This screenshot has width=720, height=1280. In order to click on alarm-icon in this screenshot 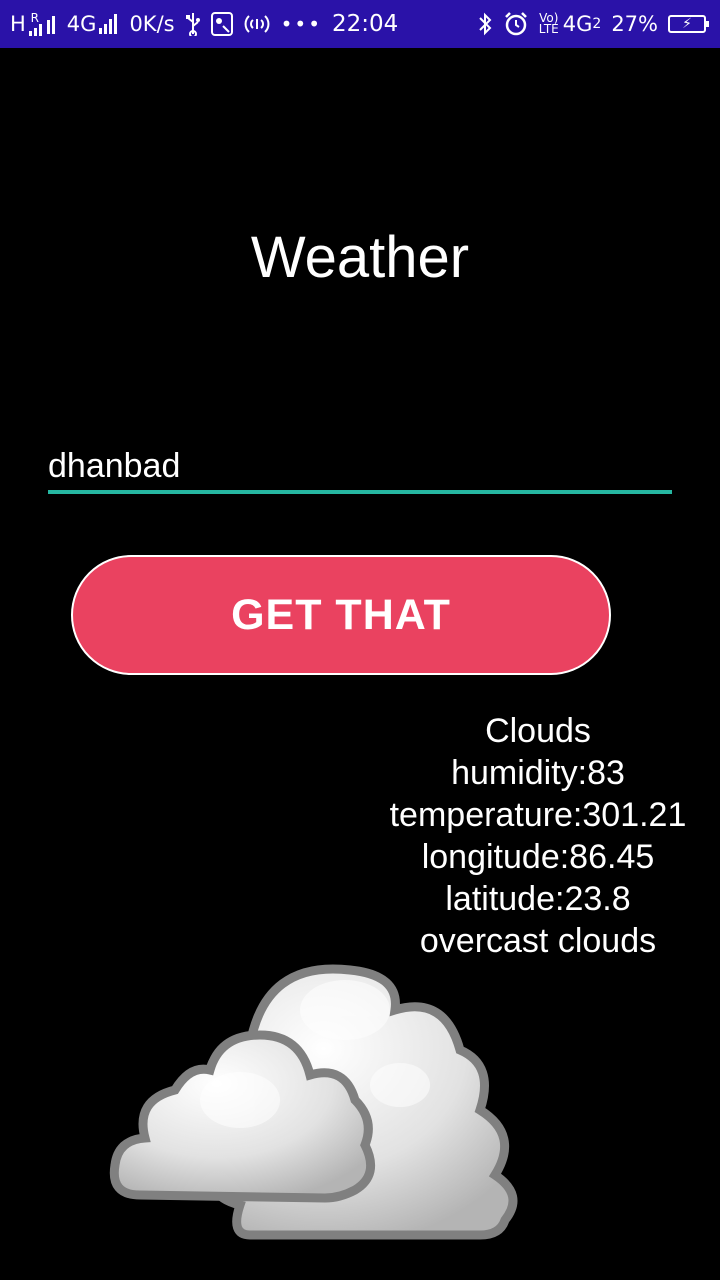, I will do `click(516, 24)`.